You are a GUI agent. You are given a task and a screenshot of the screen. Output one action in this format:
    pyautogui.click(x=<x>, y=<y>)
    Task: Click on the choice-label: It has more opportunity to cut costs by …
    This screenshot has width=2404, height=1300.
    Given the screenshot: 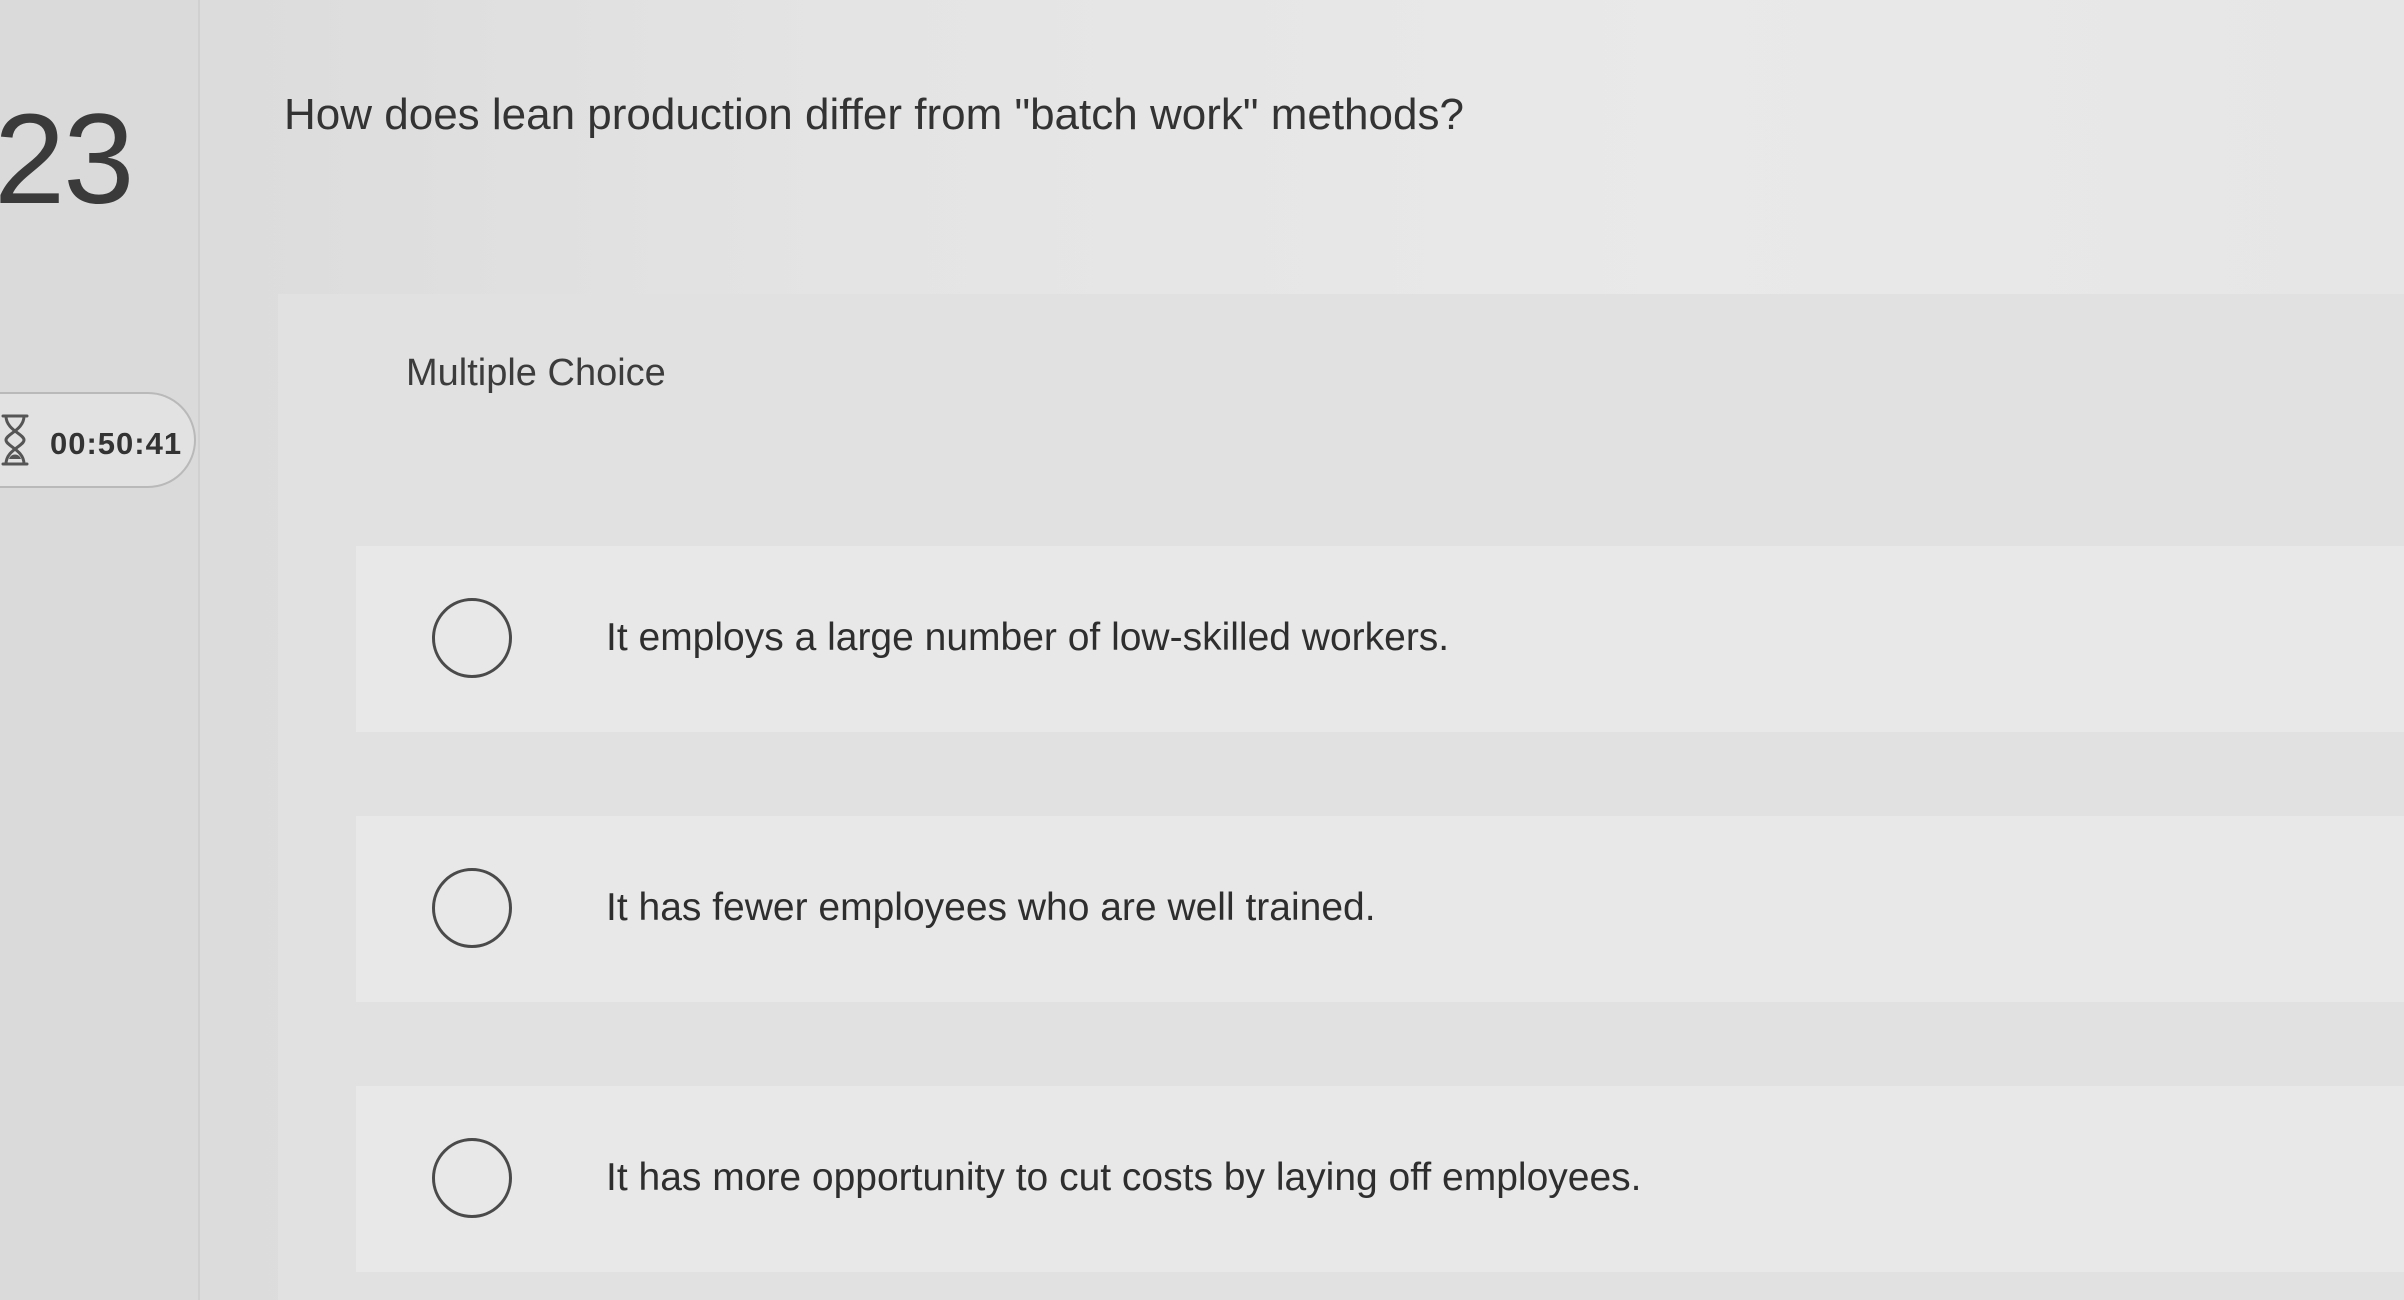 What is the action you would take?
    pyautogui.click(x=1123, y=1178)
    